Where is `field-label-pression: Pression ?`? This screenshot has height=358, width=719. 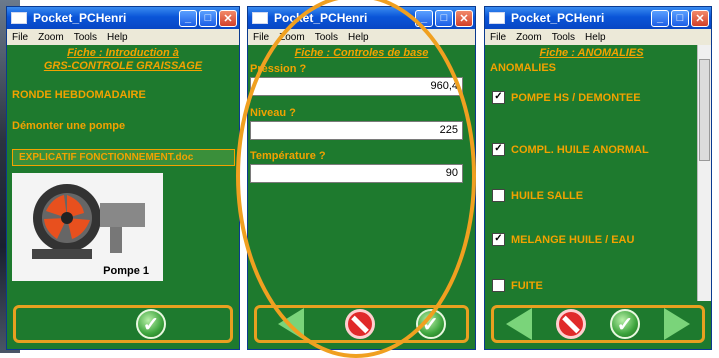 field-label-pression: Pression ? is located at coordinates (278, 69).